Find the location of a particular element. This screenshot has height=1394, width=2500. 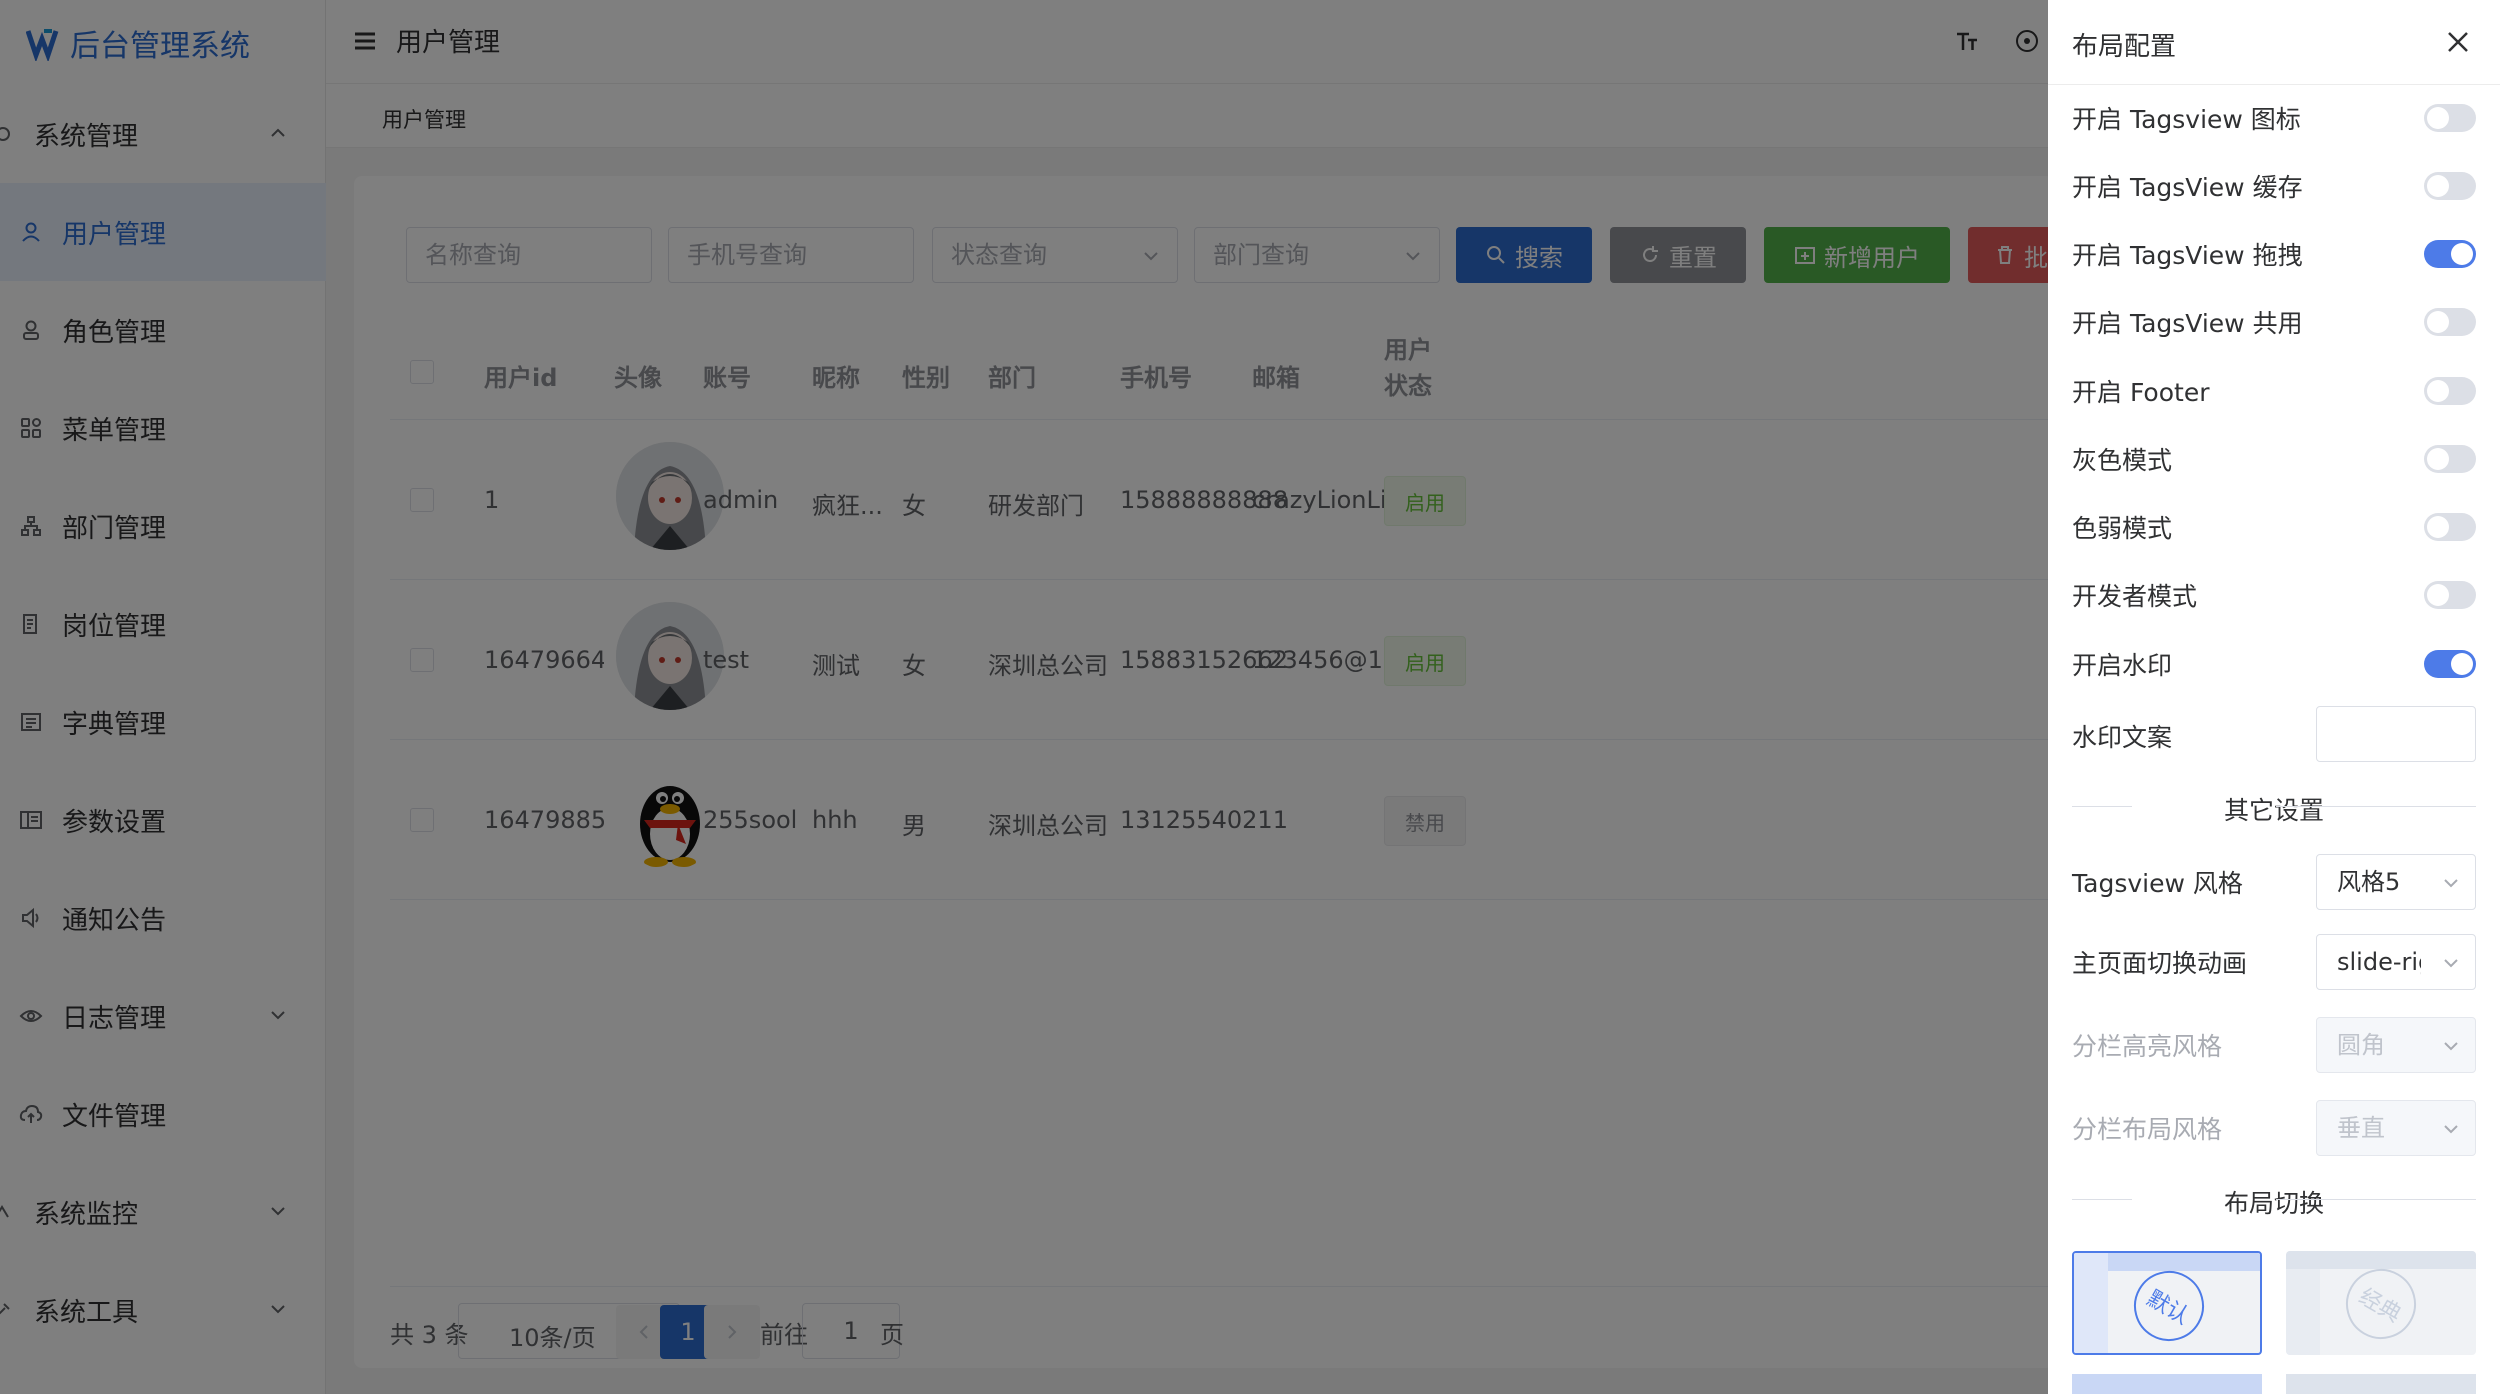

close-icon is located at coordinates (2458, 42).